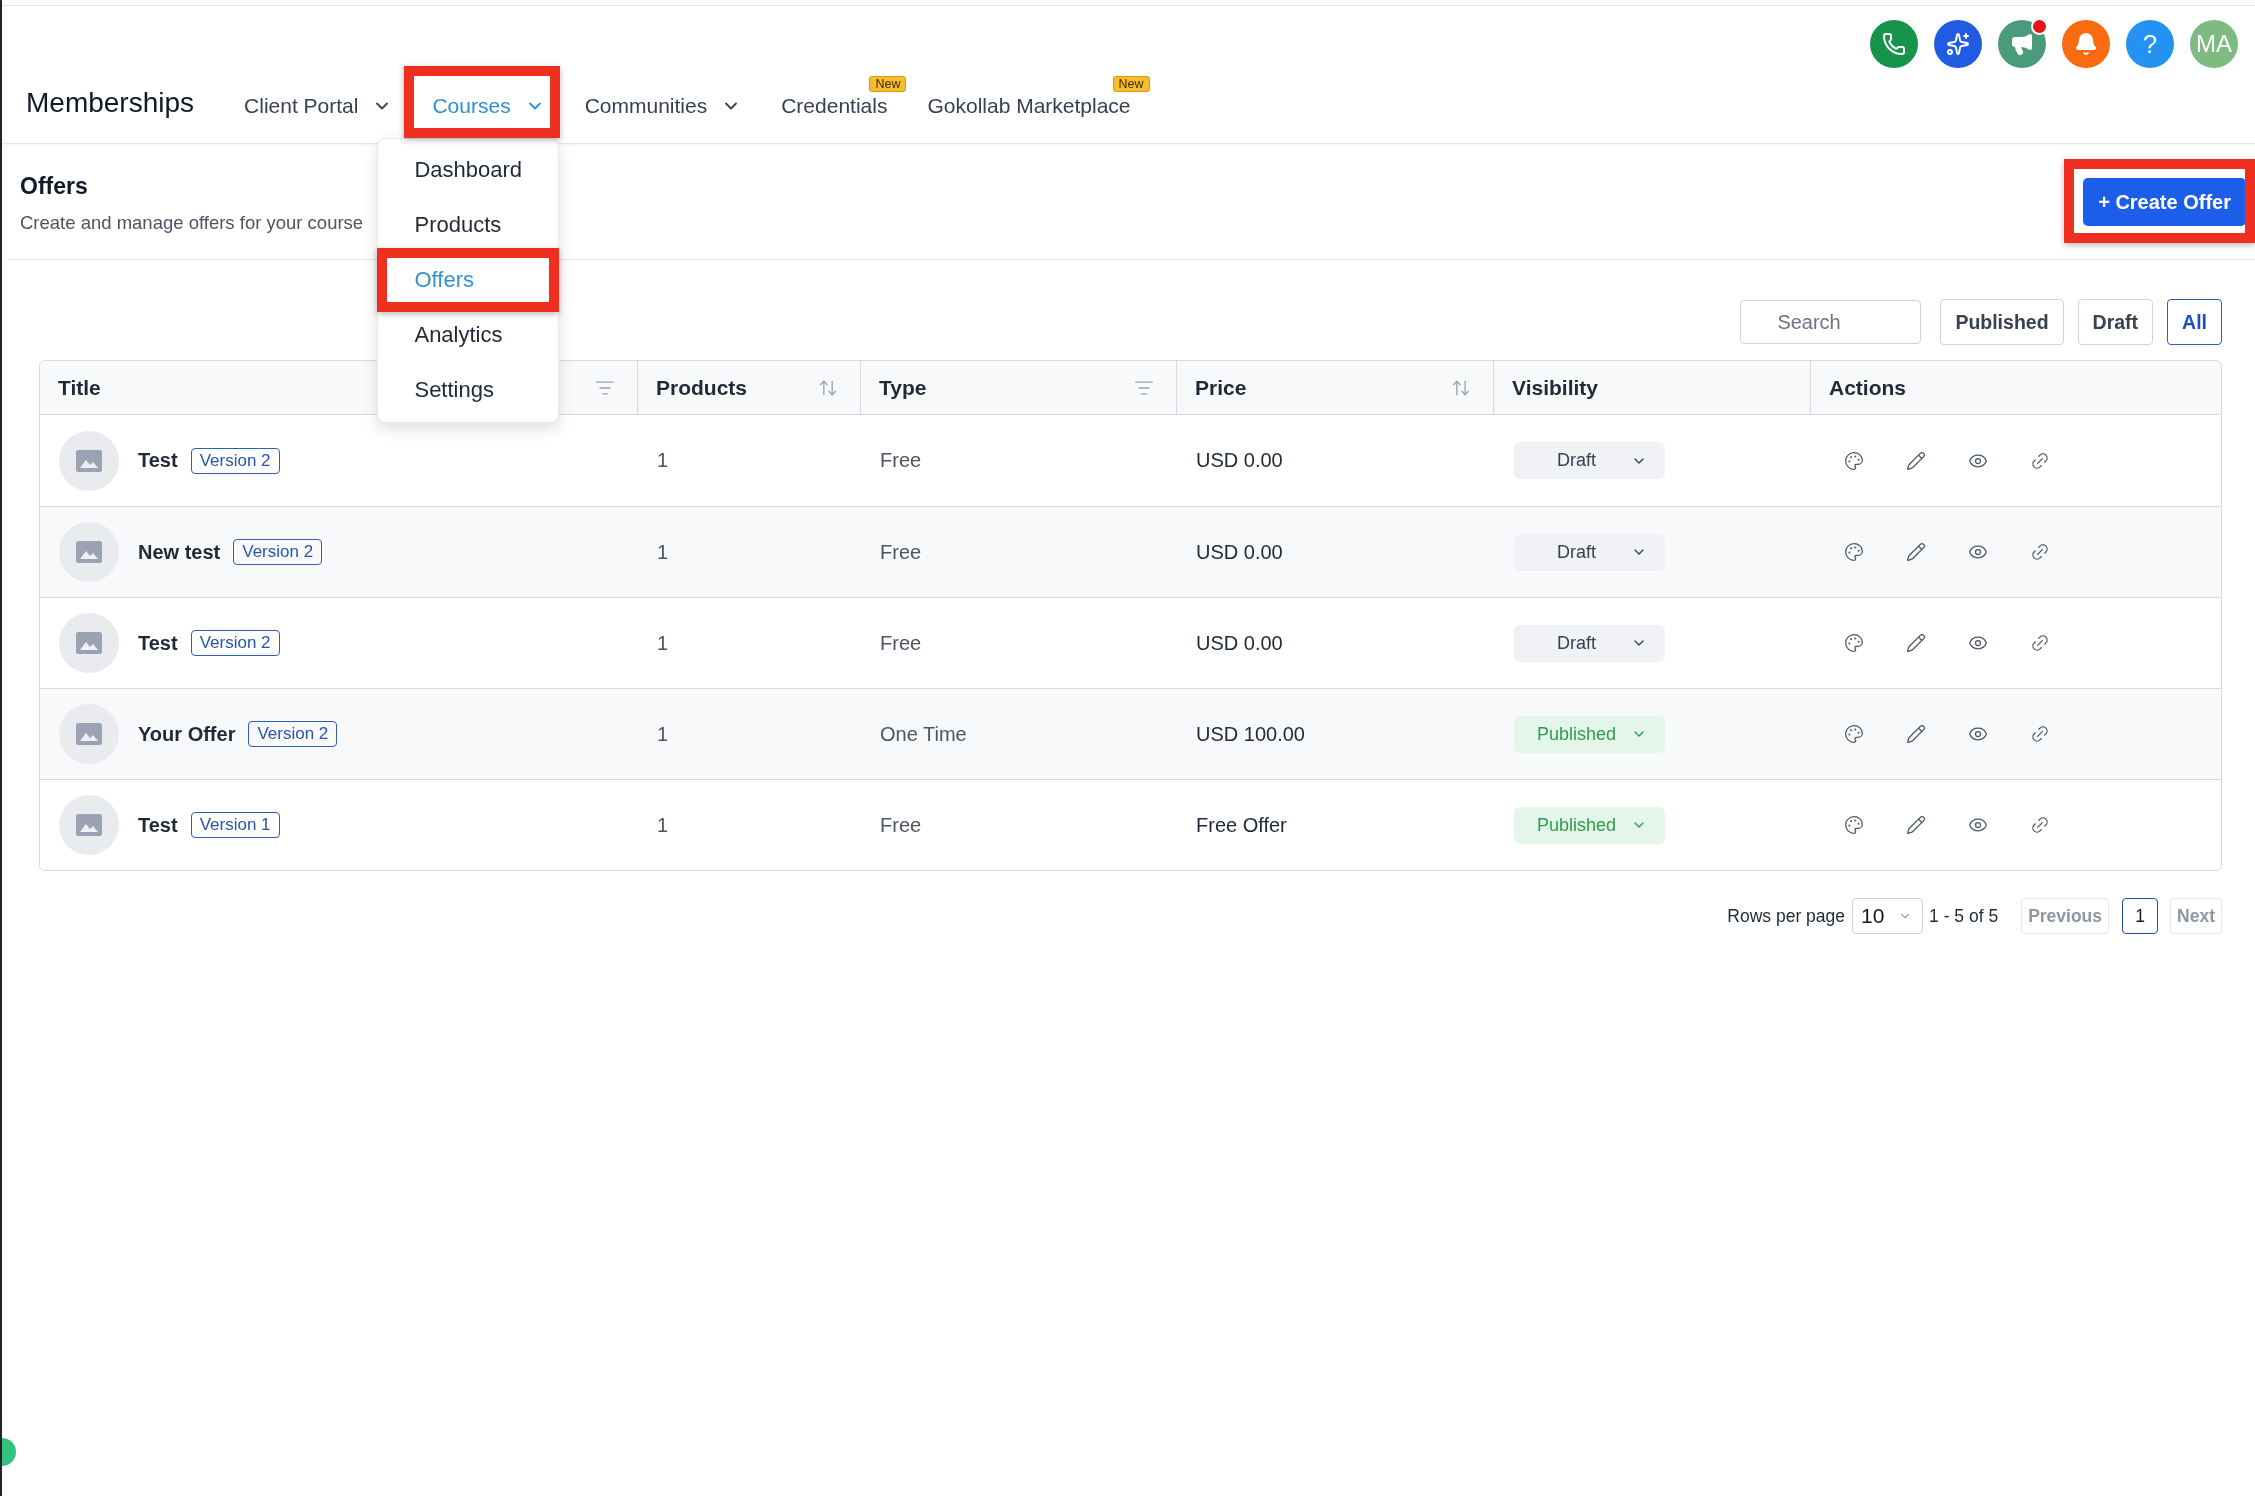 The width and height of the screenshot is (2255, 1496). I want to click on column-header: Visibility, so click(1555, 387).